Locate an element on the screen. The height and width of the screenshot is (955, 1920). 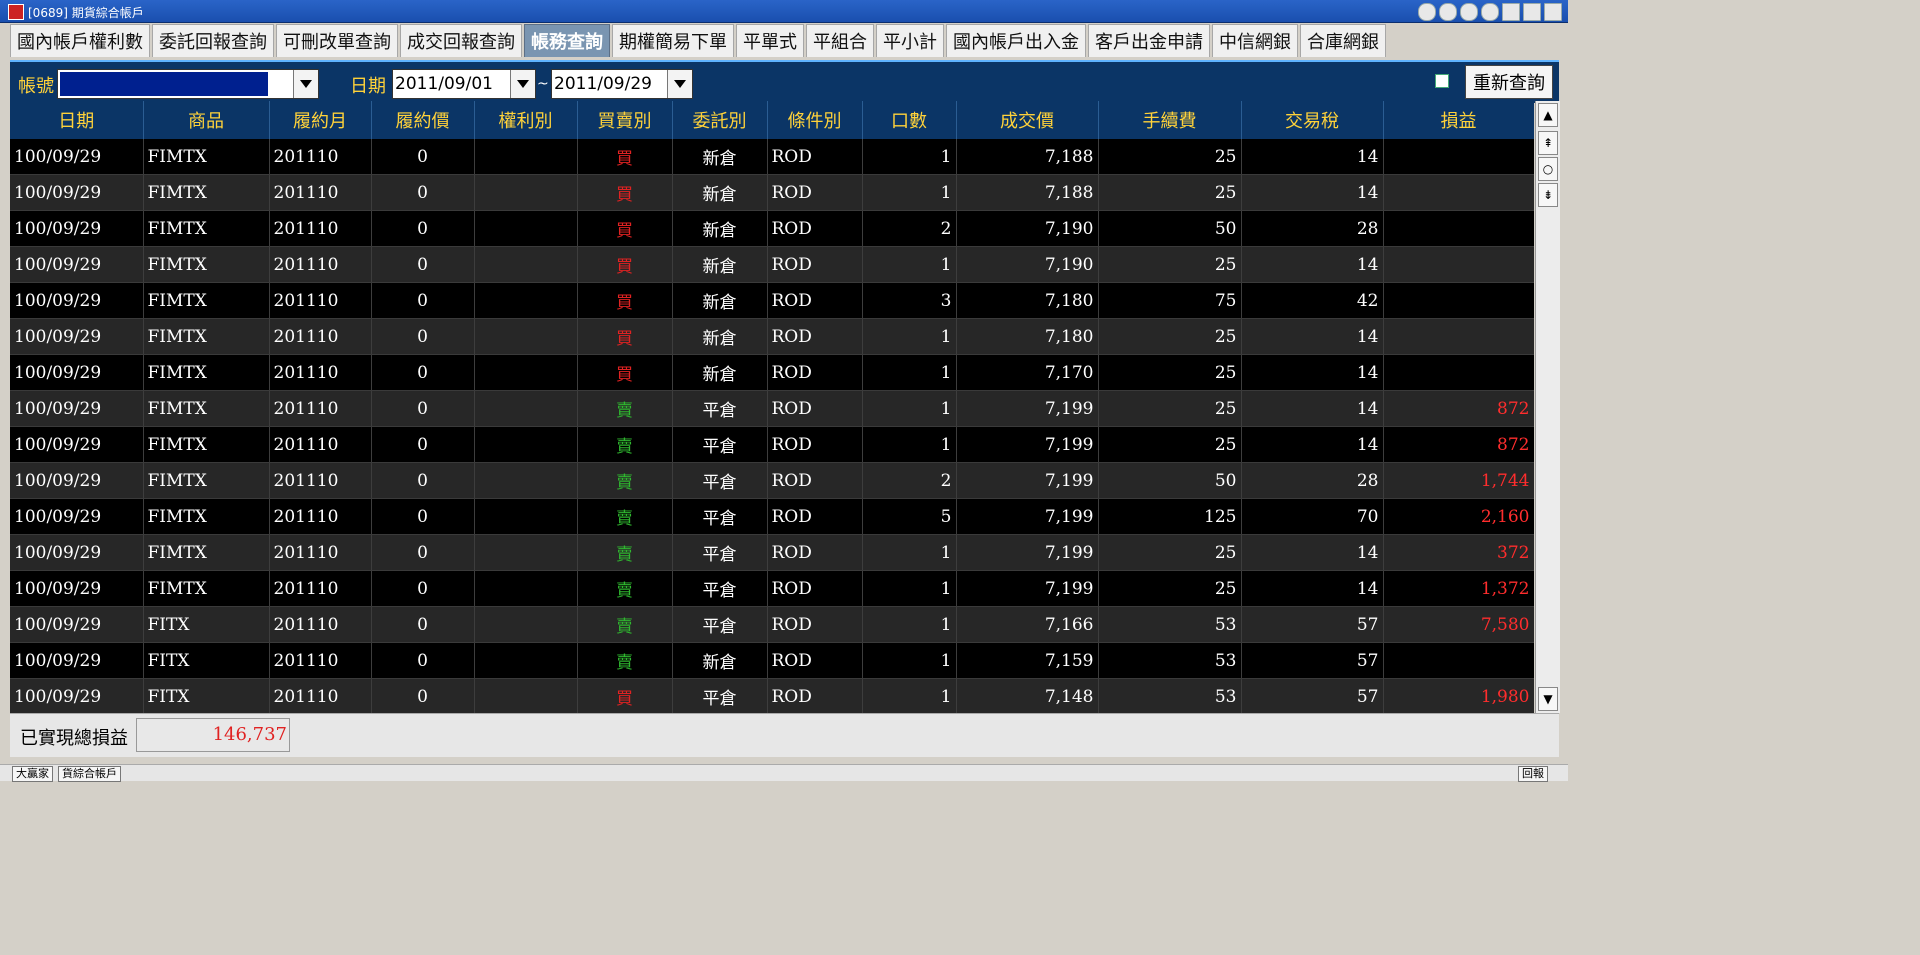
date-to-value: 2011/09/29 is located at coordinates (603, 84).